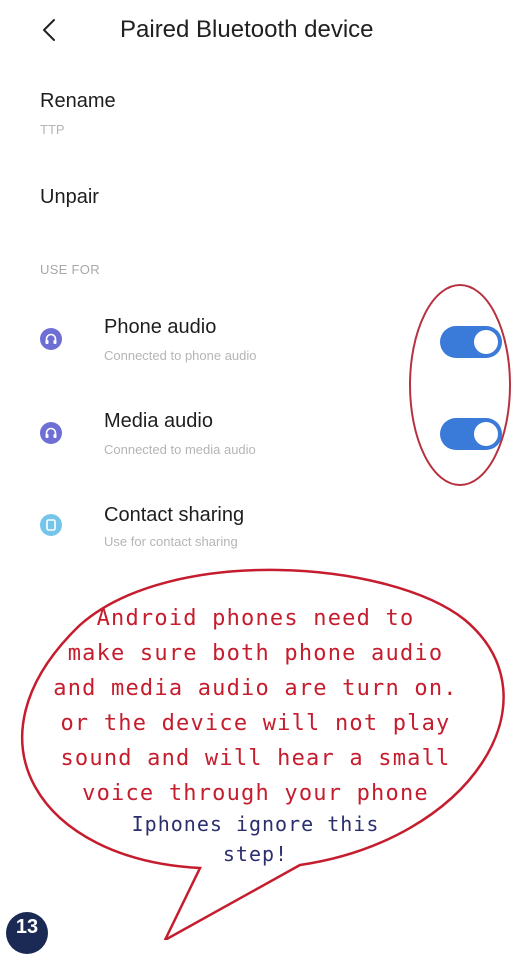 Image resolution: width=511 pixels, height=954 pixels. I want to click on annotation-line-2: make sure both phone audio, so click(255, 653).